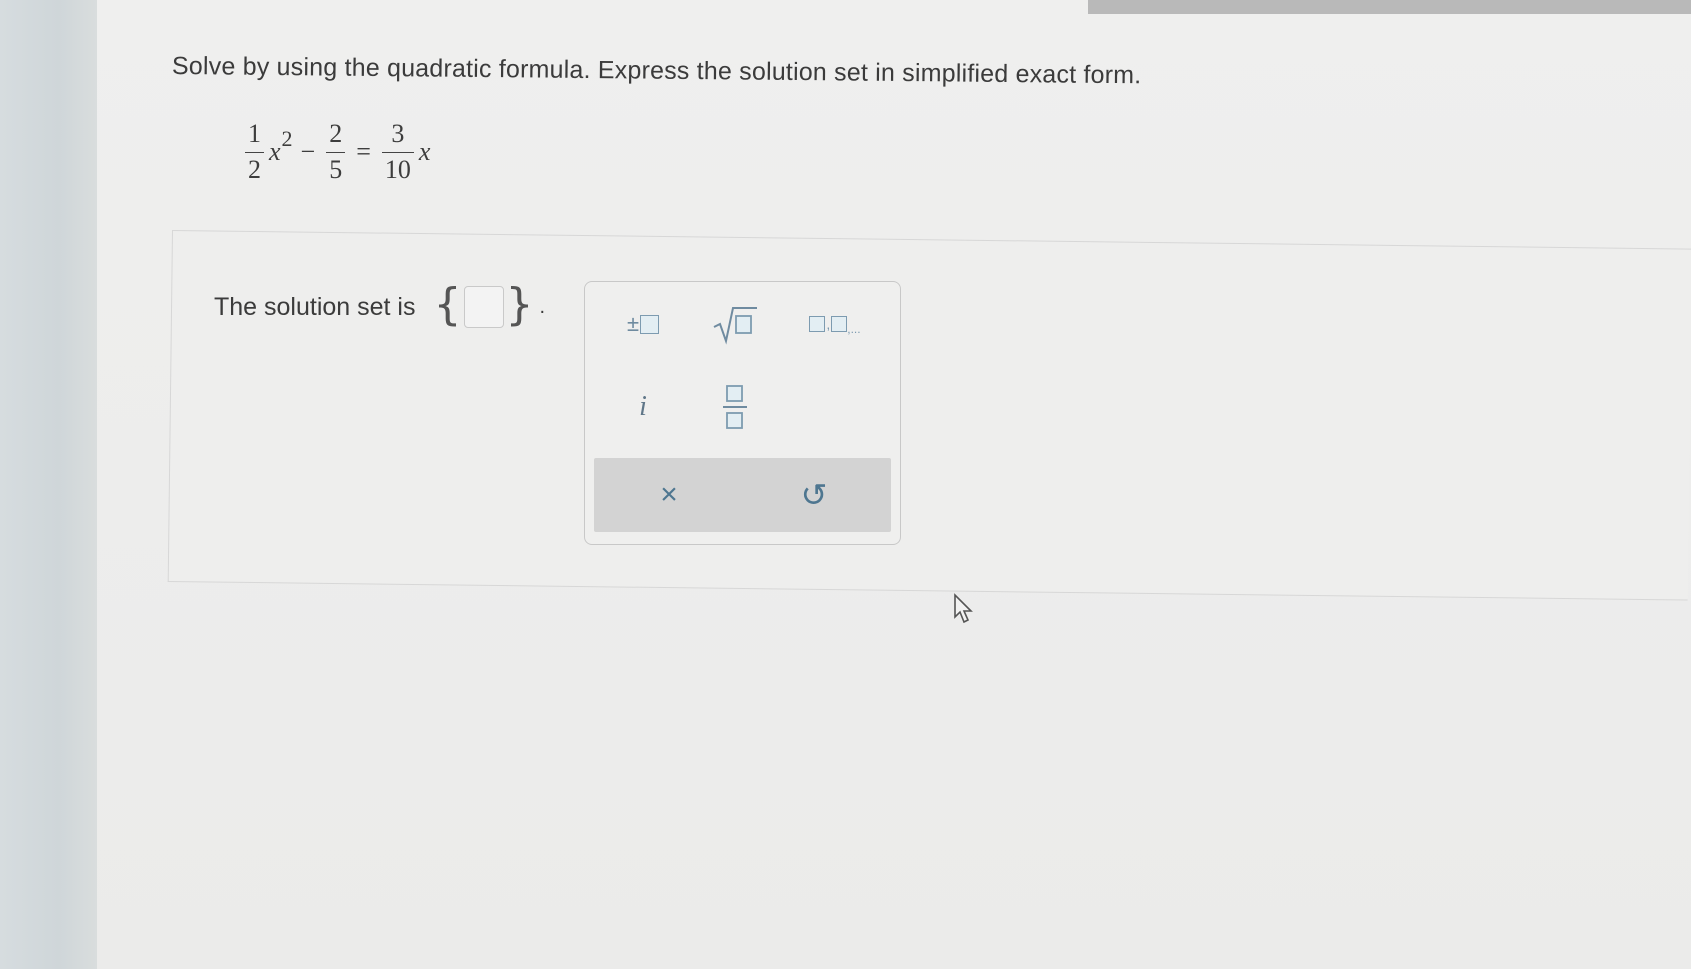 This screenshot has width=1691, height=969. I want to click on answer-row: The solution set is { } ., so click(380, 304).